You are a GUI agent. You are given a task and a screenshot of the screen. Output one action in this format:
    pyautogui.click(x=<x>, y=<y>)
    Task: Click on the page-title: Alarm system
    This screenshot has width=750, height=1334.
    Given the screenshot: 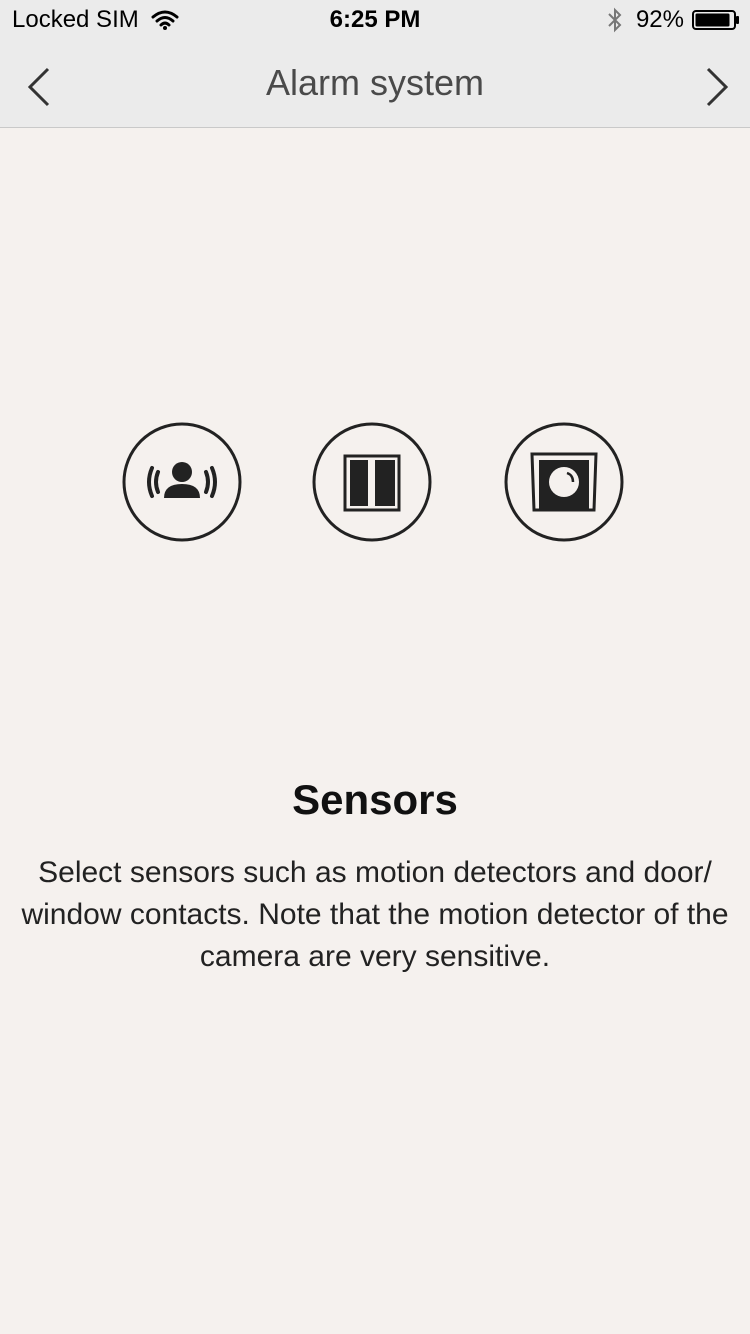 What is the action you would take?
    pyautogui.click(x=375, y=82)
    